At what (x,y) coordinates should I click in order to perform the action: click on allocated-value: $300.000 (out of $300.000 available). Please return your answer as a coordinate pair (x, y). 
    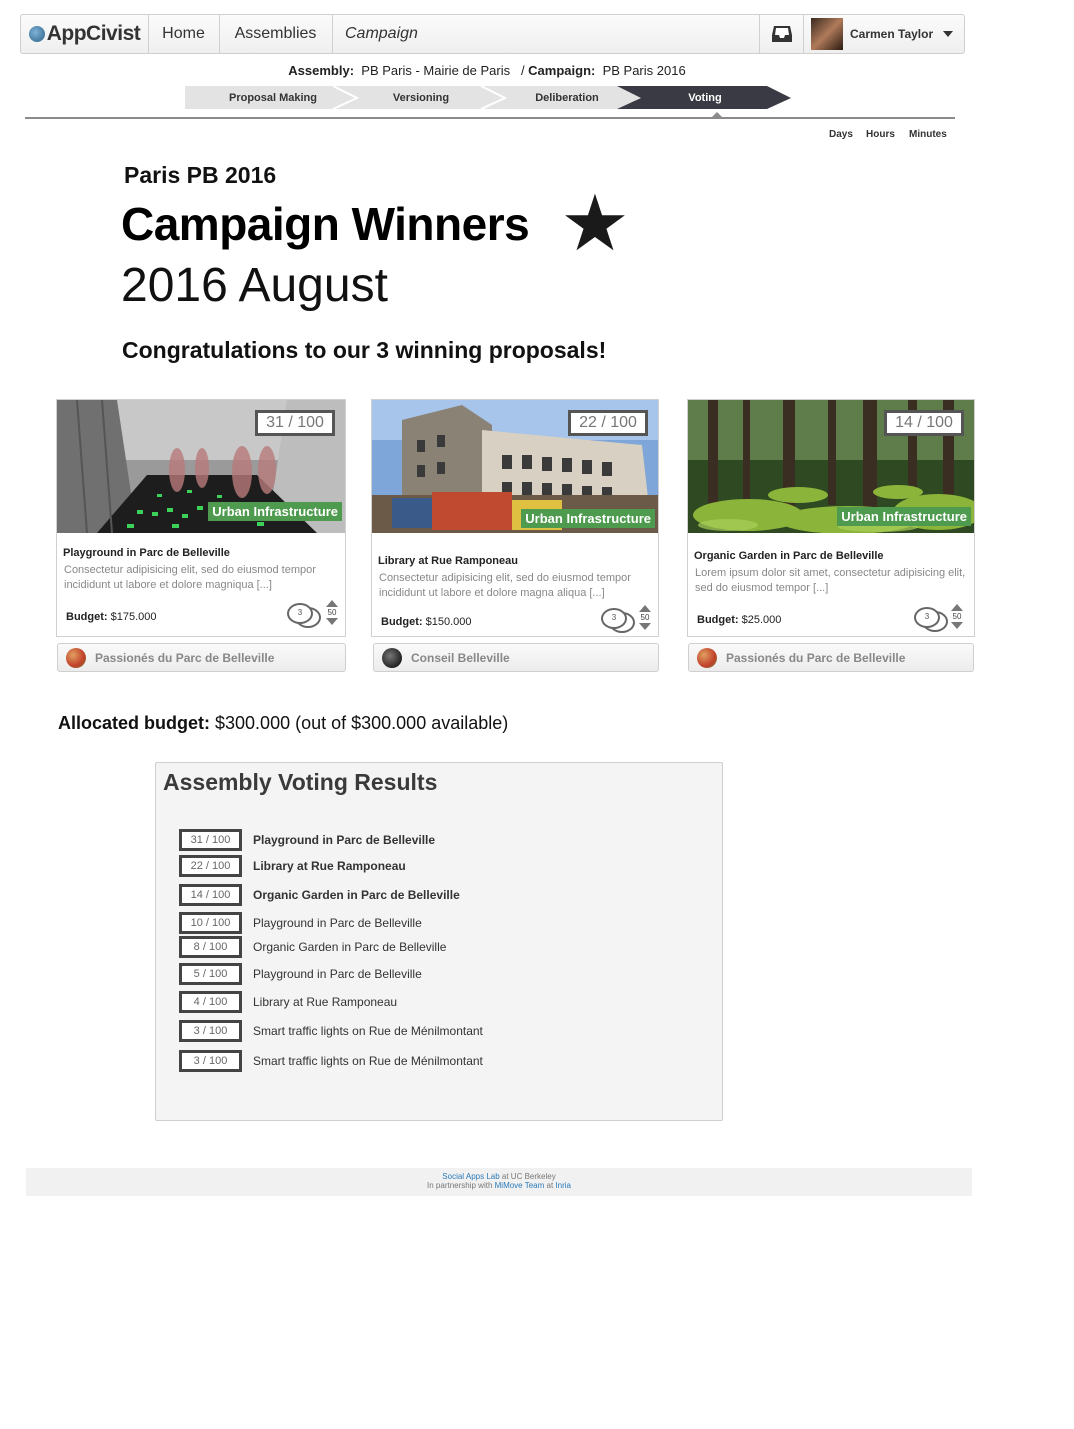
    Looking at the image, I should click on (362, 723).